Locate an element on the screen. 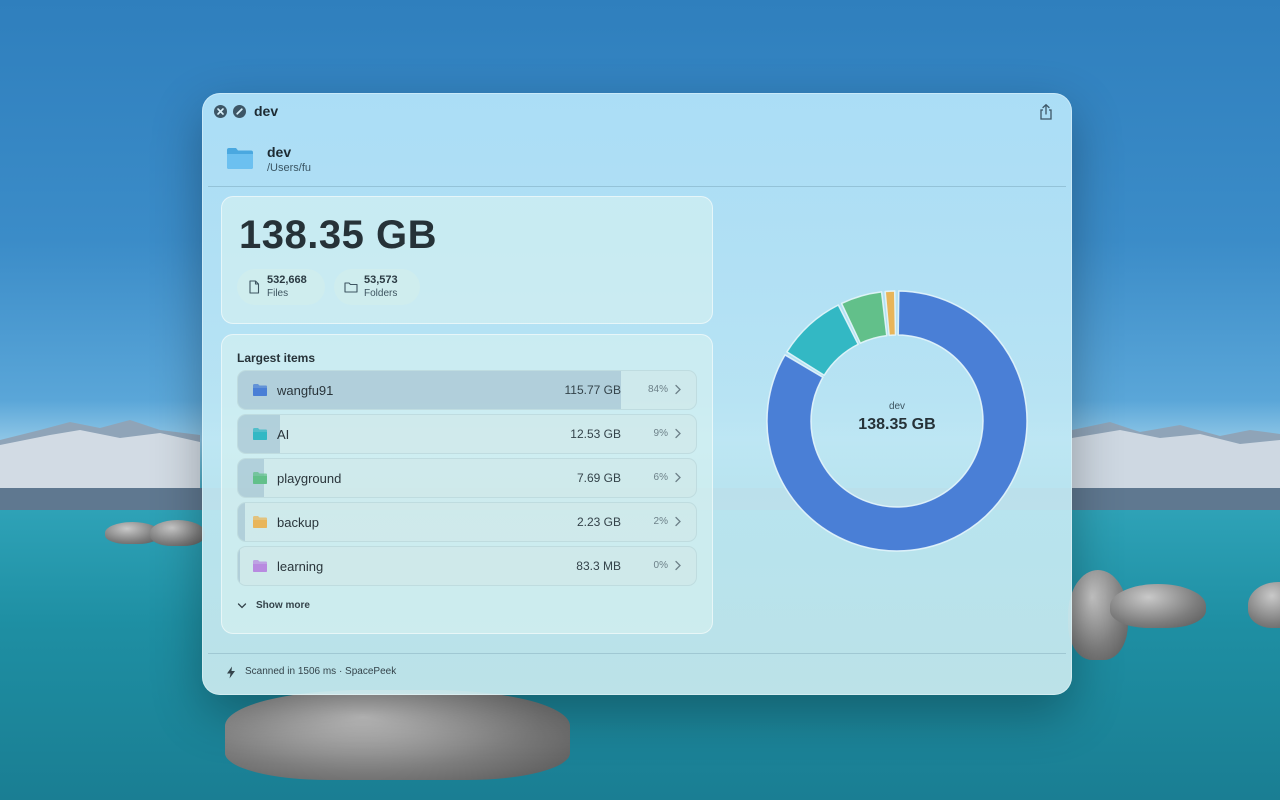 Image resolution: width=1280 pixels, height=800 pixels. item-size: 115.77 GB is located at coordinates (592, 390).